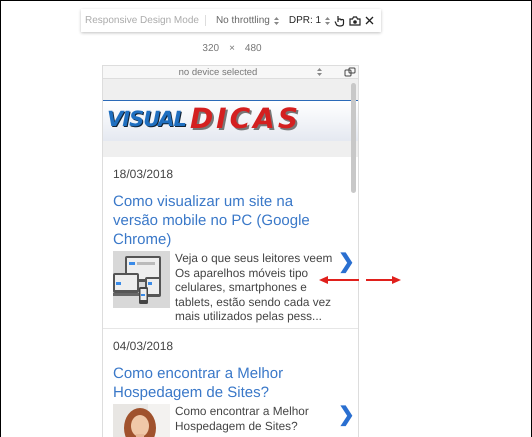  What do you see at coordinates (350, 72) in the screenshot?
I see `rotate-icon` at bounding box center [350, 72].